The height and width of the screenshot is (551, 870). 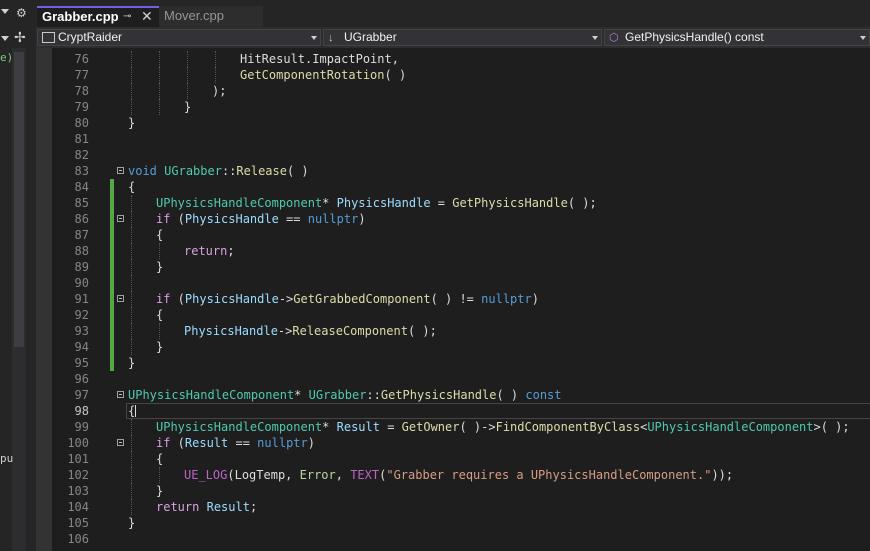 I want to click on code-line: 92 {, so click(x=453, y=315).